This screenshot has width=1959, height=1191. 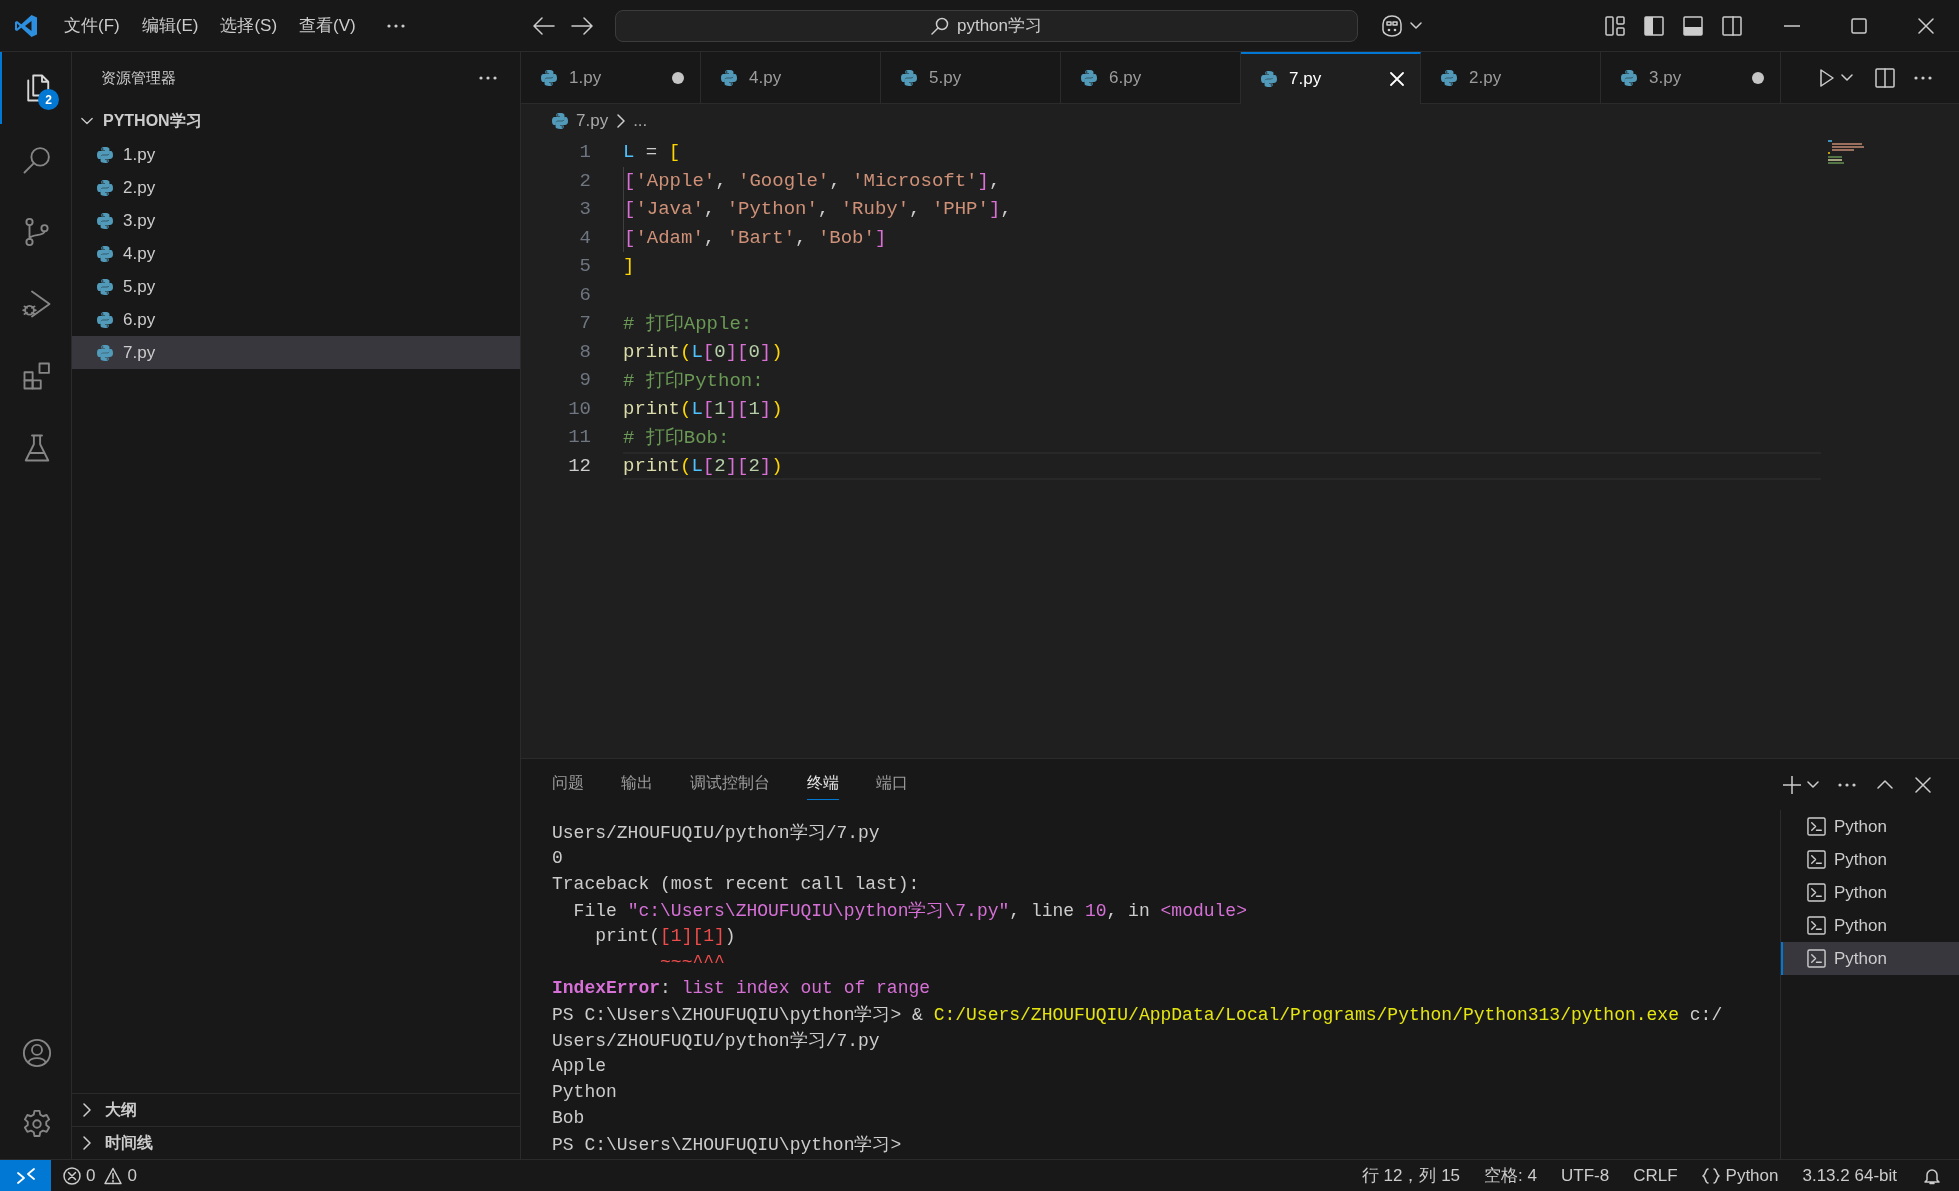 I want to click on panel-tab: 调试控制台, so click(x=730, y=784).